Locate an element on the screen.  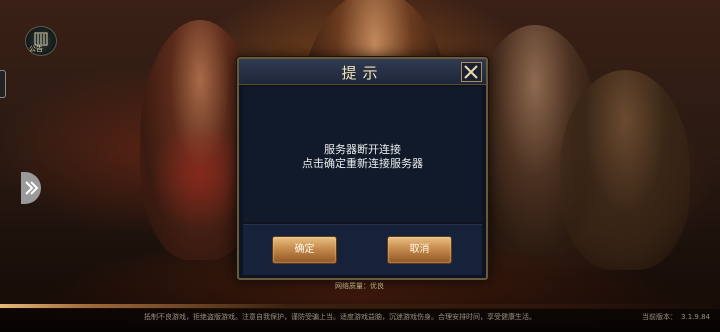
character-left-armor is located at coordinates (200, 175).